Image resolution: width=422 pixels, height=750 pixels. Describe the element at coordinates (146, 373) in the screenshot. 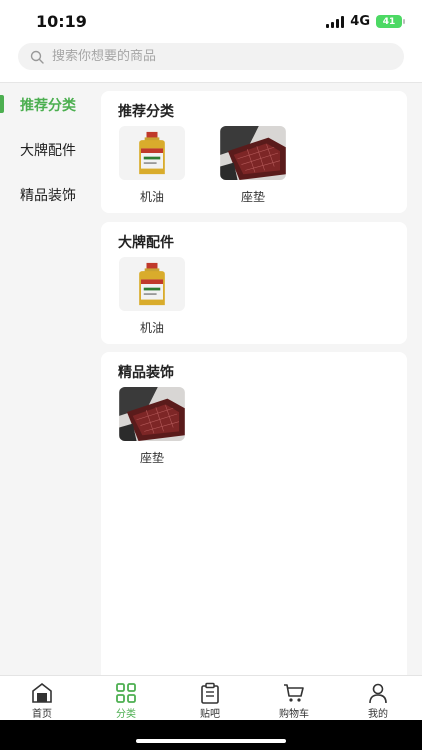

I see `section-title: 精品装饰` at that location.